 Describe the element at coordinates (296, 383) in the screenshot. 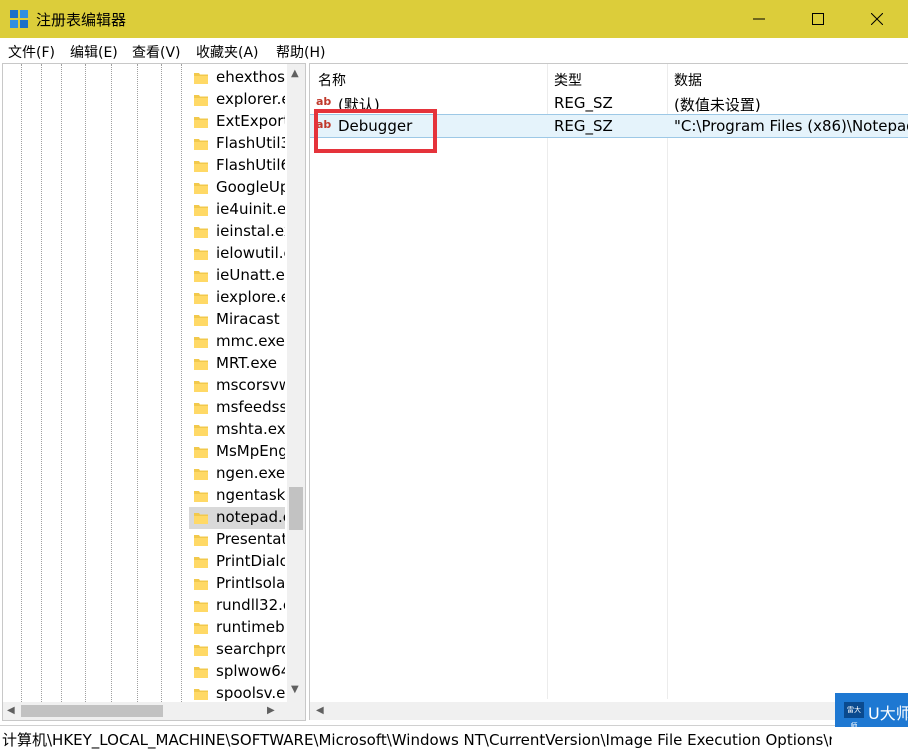

I see `tree-vertical-scrollbar: ▲ ▼` at that location.